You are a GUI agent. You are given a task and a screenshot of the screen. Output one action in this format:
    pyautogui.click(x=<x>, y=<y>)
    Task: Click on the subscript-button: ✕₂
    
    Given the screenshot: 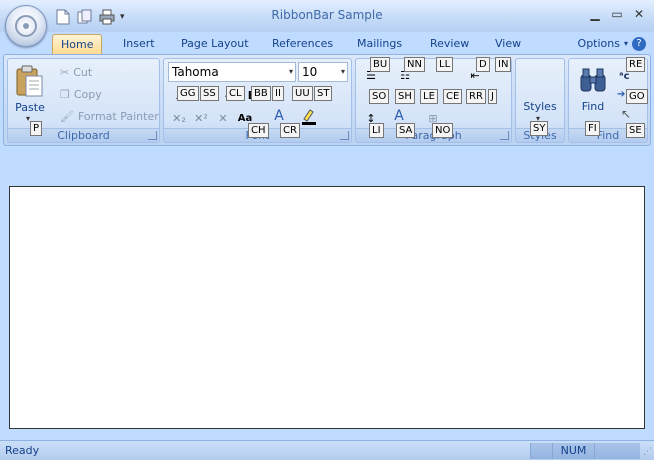 What is the action you would take?
    pyautogui.click(x=179, y=118)
    